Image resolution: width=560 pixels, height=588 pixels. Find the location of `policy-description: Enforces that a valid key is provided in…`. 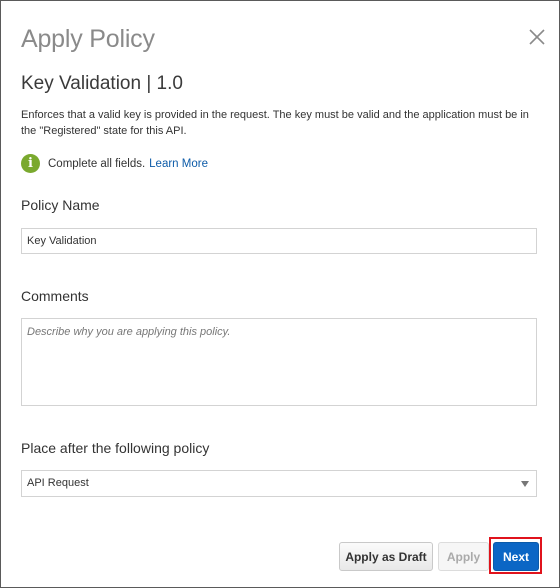

policy-description: Enforces that a valid key is provided in… is located at coordinates (275, 123).